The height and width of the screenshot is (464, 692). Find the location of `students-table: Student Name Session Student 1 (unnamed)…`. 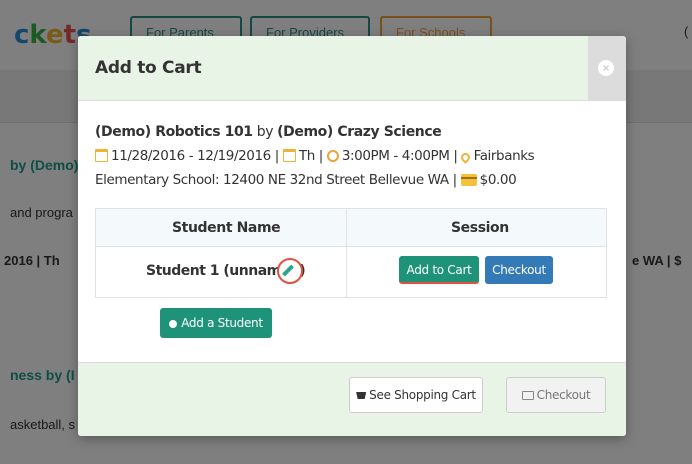

students-table: Student Name Session Student 1 (unnamed)… is located at coordinates (351, 253).